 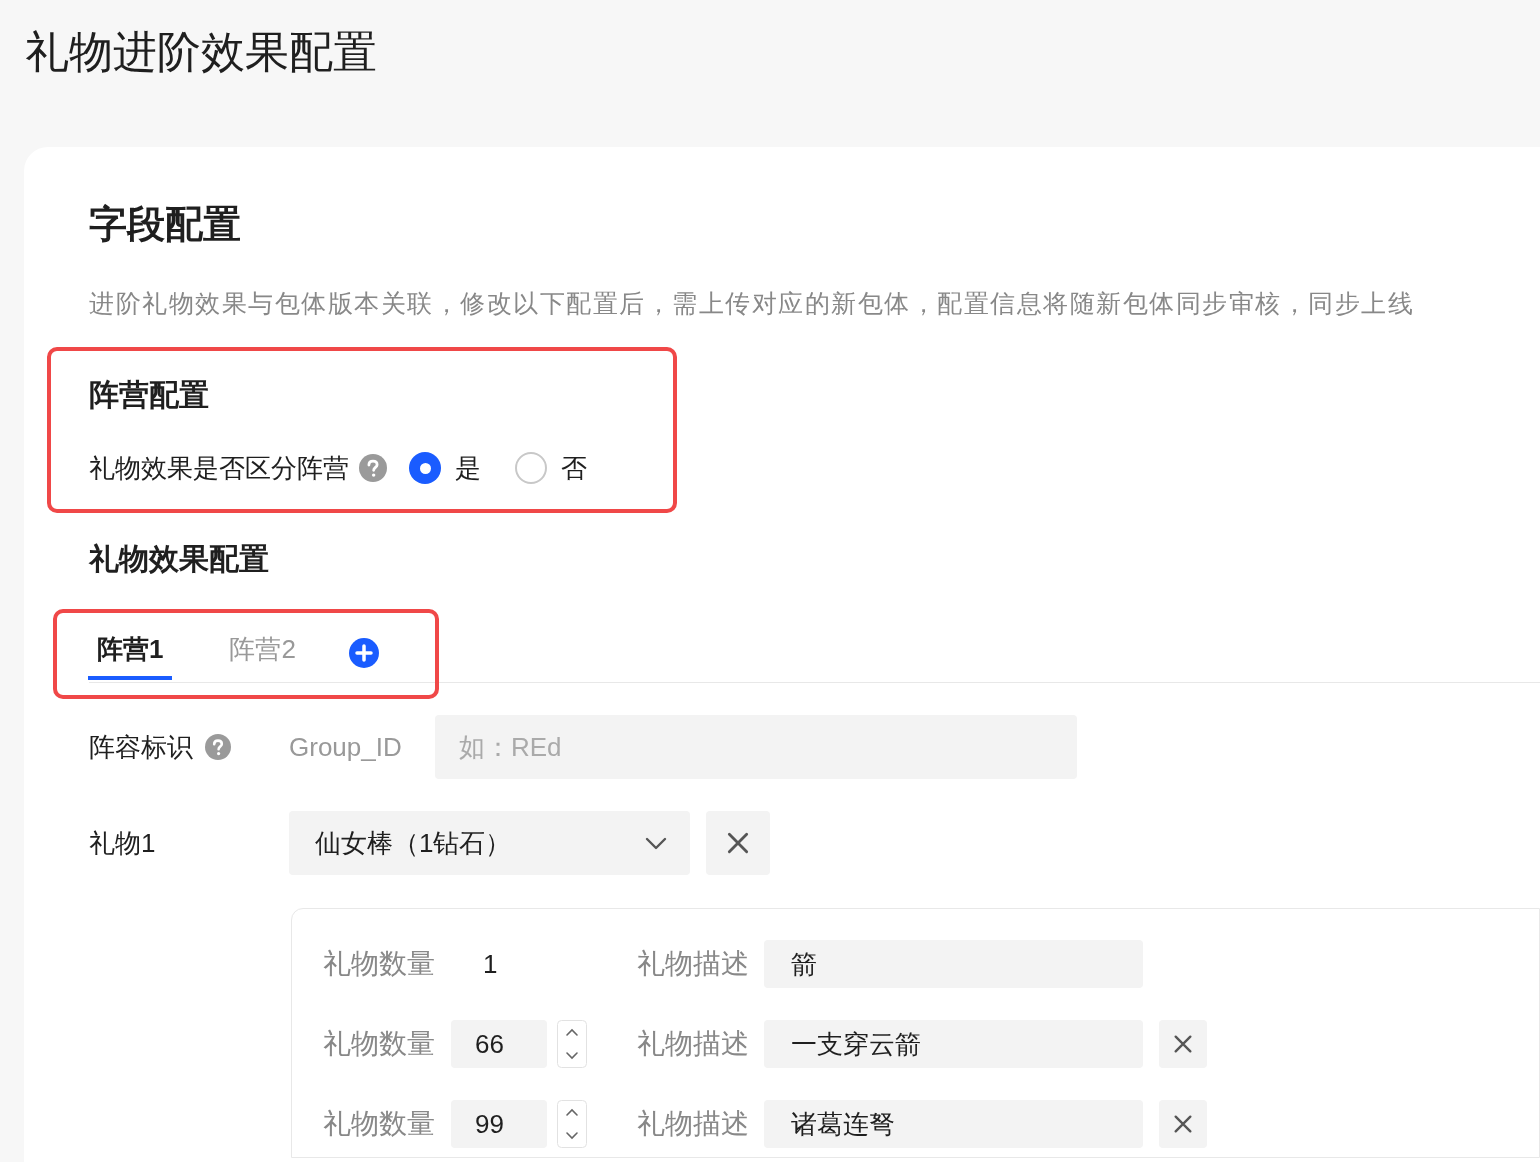 What do you see at coordinates (953, 1044) in the screenshot?
I see `description-field: 一支穿云箭` at bounding box center [953, 1044].